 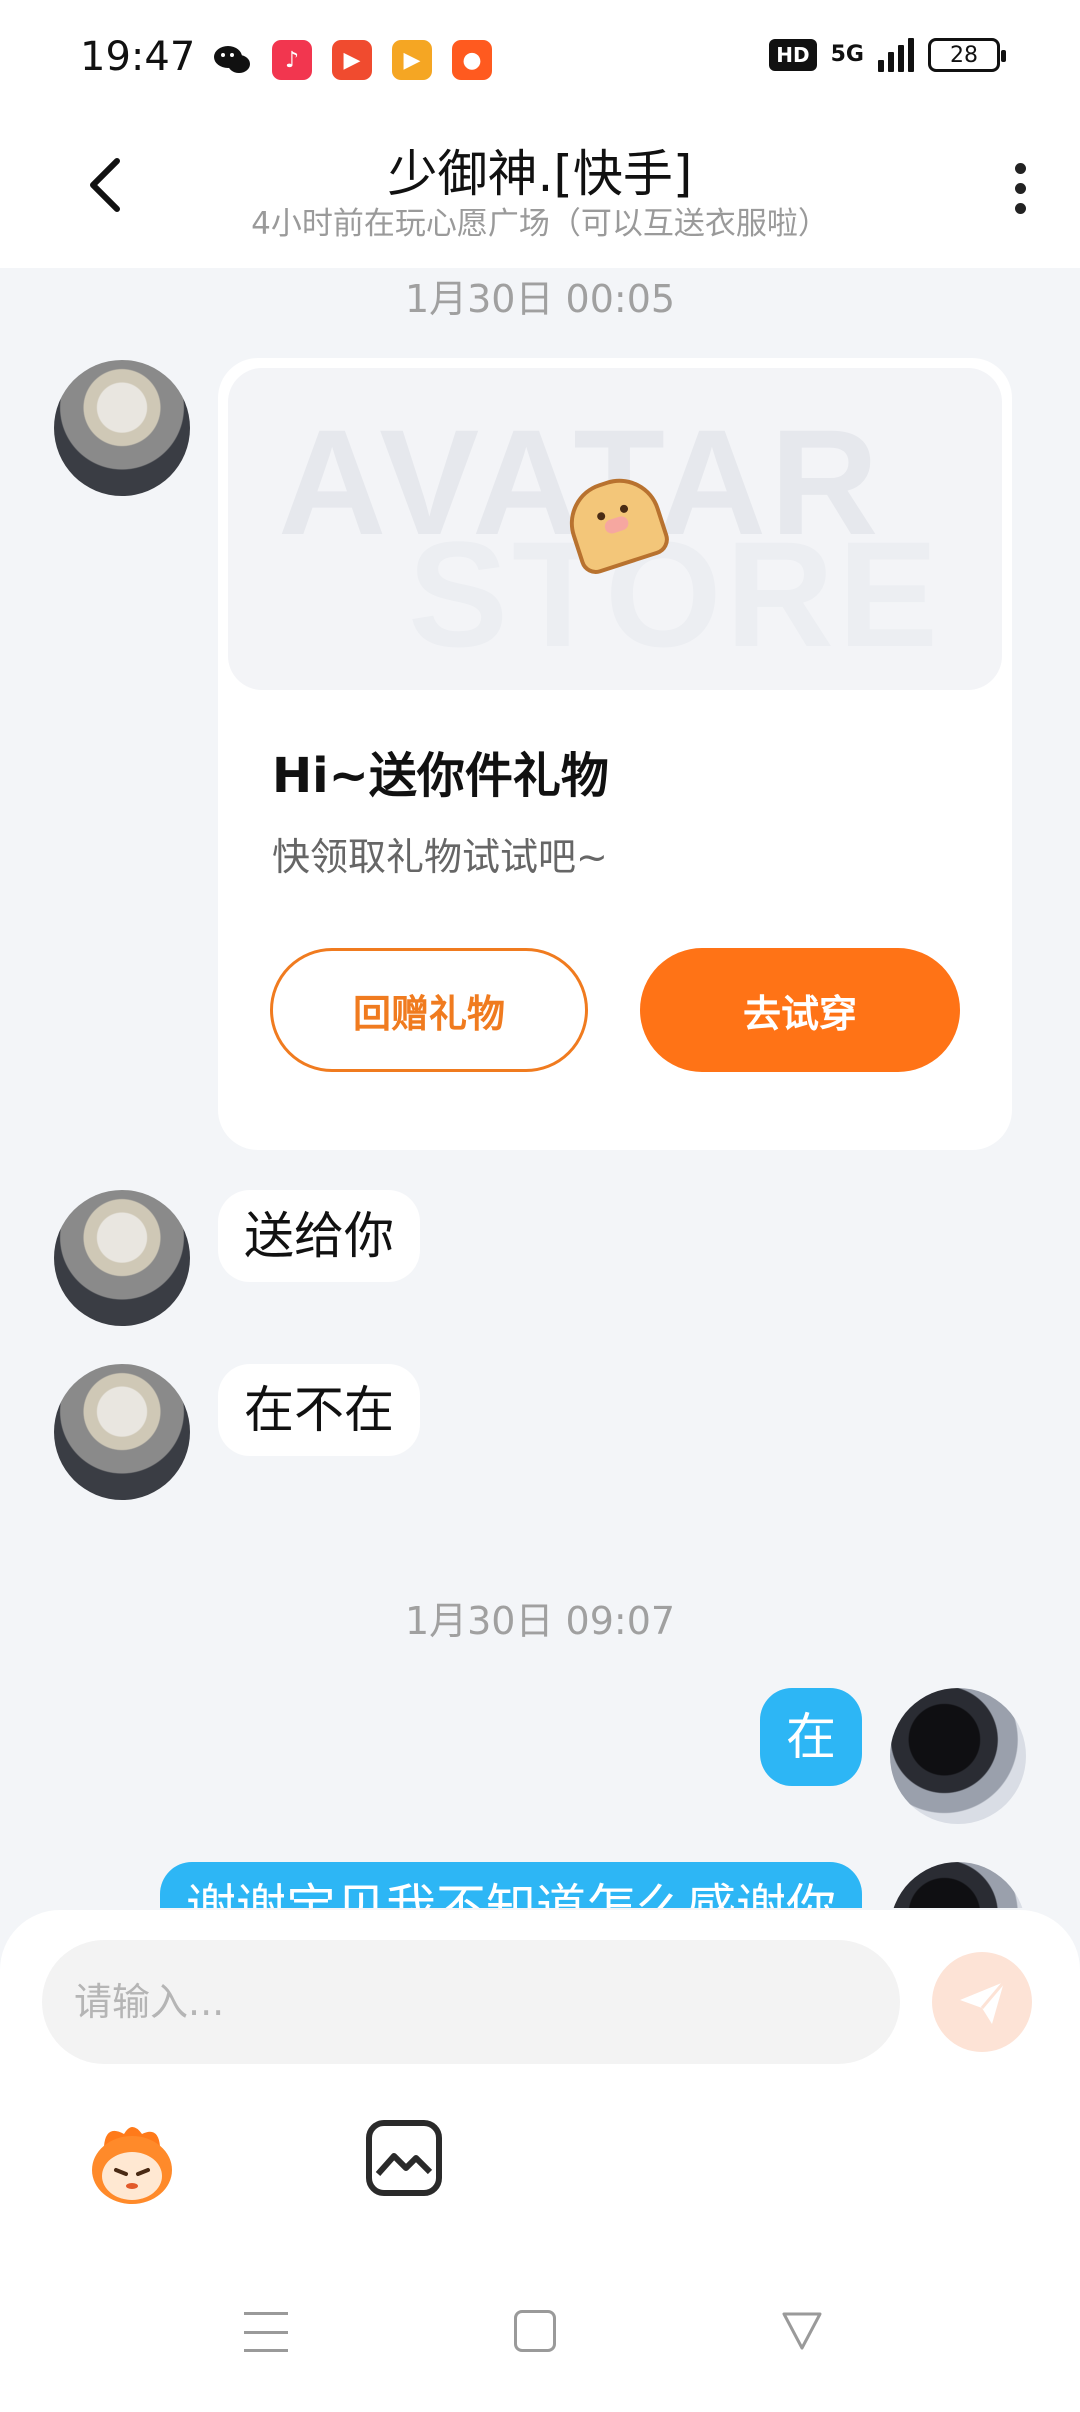 I want to click on timestamp: 1月30日 09:07, so click(x=540, y=1621).